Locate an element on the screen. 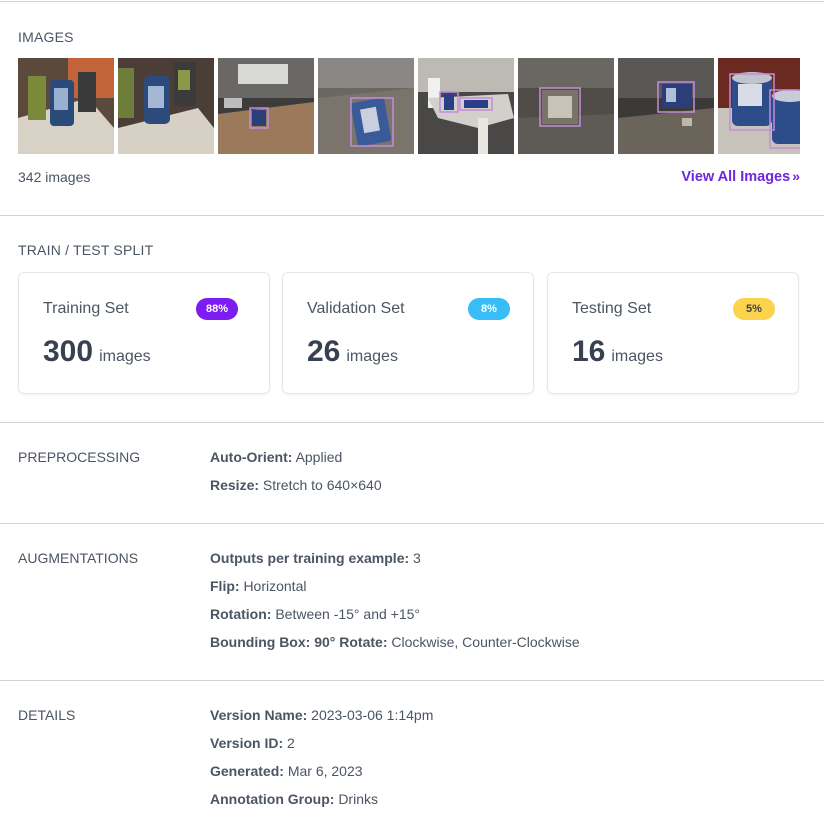 This screenshot has height=827, width=824. card-count-value: 300 is located at coordinates (68, 351).